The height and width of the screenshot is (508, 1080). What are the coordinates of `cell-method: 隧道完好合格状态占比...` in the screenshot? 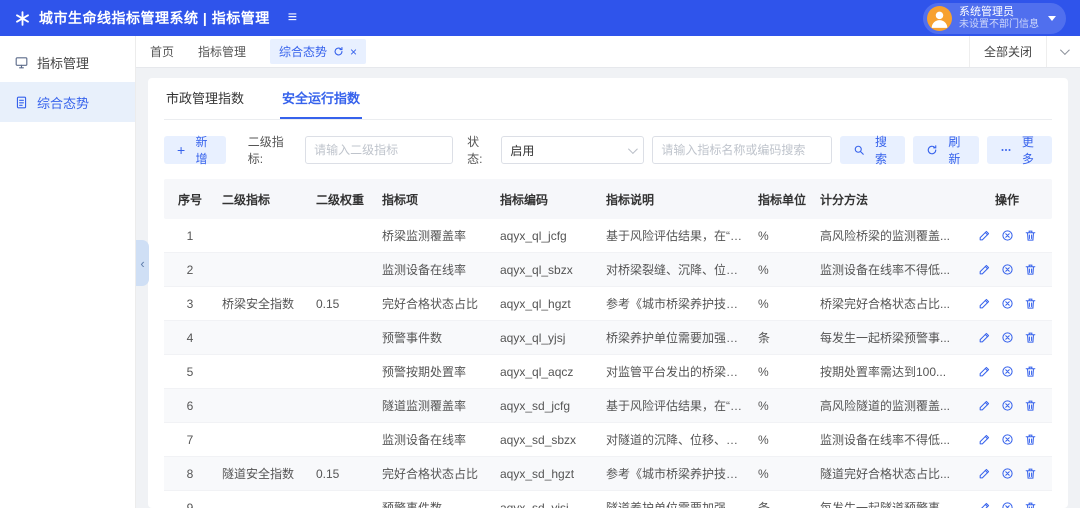 It's located at (885, 474).